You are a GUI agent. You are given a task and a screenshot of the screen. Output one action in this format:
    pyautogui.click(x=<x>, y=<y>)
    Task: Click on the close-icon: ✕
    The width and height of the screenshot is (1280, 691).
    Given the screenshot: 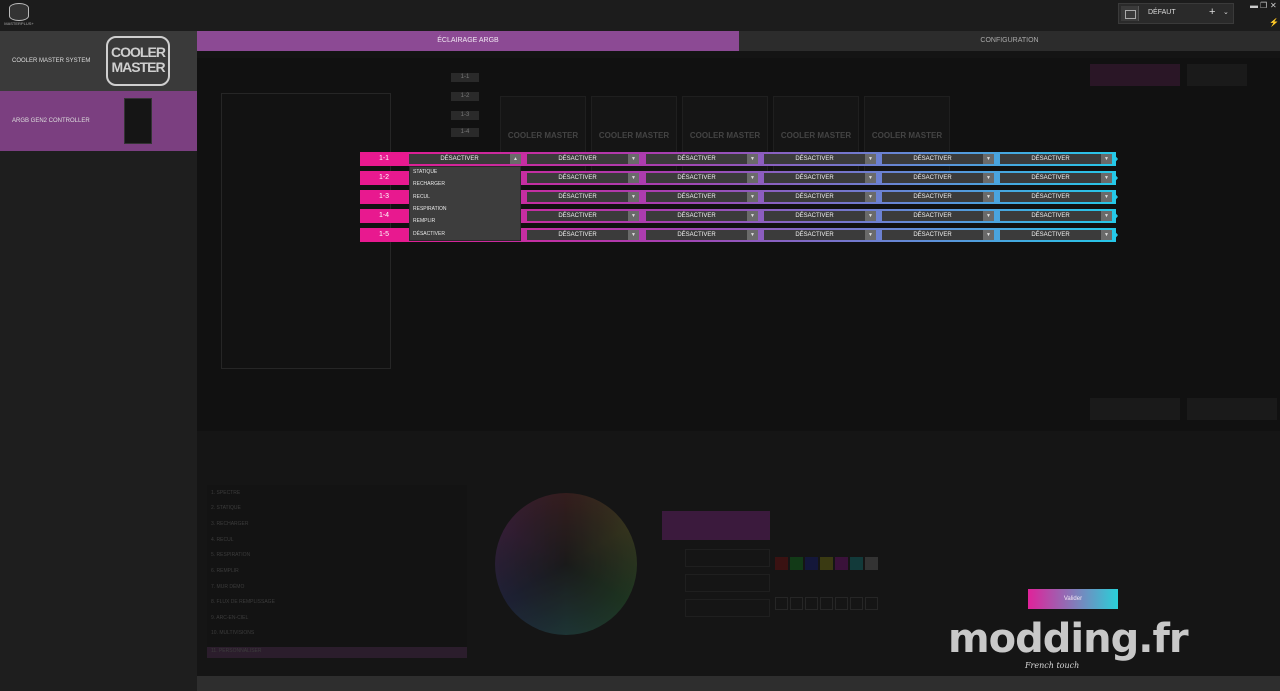 What is the action you would take?
    pyautogui.click(x=1273, y=5)
    